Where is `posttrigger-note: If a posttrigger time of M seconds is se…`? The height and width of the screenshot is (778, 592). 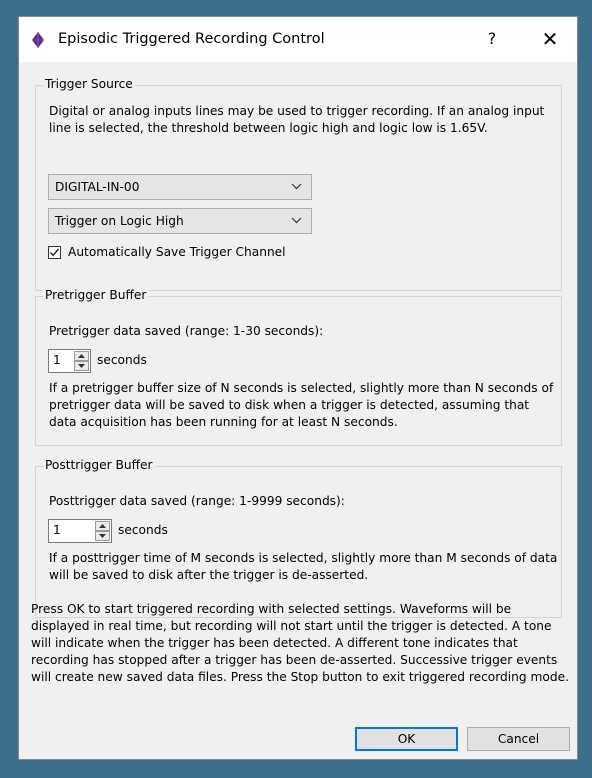
posttrigger-note: If a posttrigger time of M seconds is se… is located at coordinates (303, 566).